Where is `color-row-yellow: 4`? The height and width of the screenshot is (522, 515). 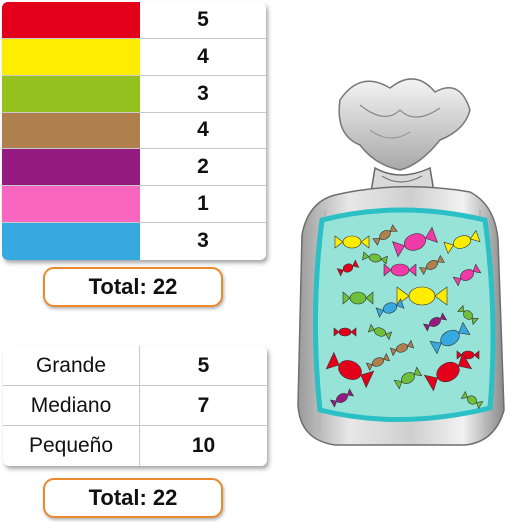 color-row-yellow: 4 is located at coordinates (134, 57).